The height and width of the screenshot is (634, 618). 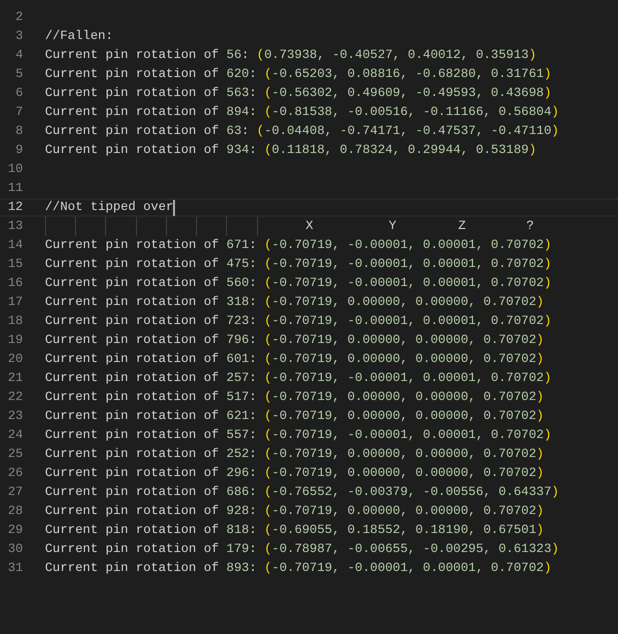 I want to click on line-number: 21, so click(x=14, y=378).